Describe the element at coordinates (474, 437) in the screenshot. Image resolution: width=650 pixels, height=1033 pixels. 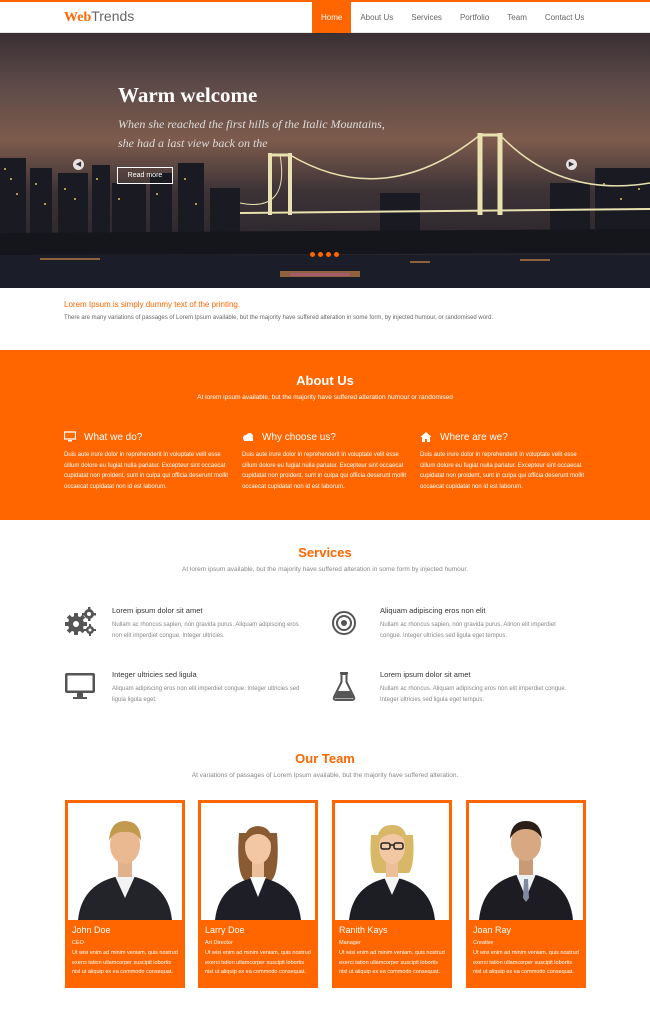
I see `about-column-heading: Where are we?` at that location.